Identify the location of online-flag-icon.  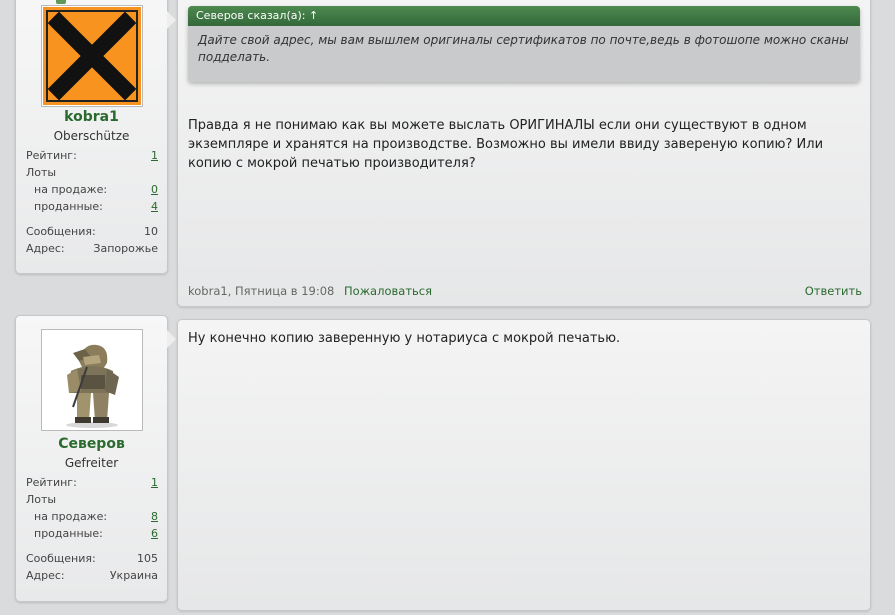
(61, 2).